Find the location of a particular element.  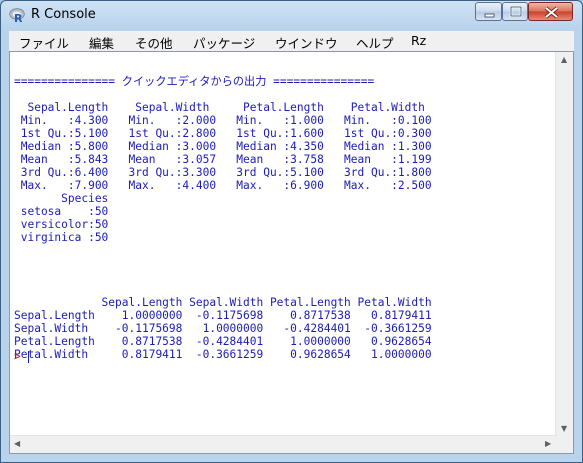

maximize-icon is located at coordinates (516, 11).